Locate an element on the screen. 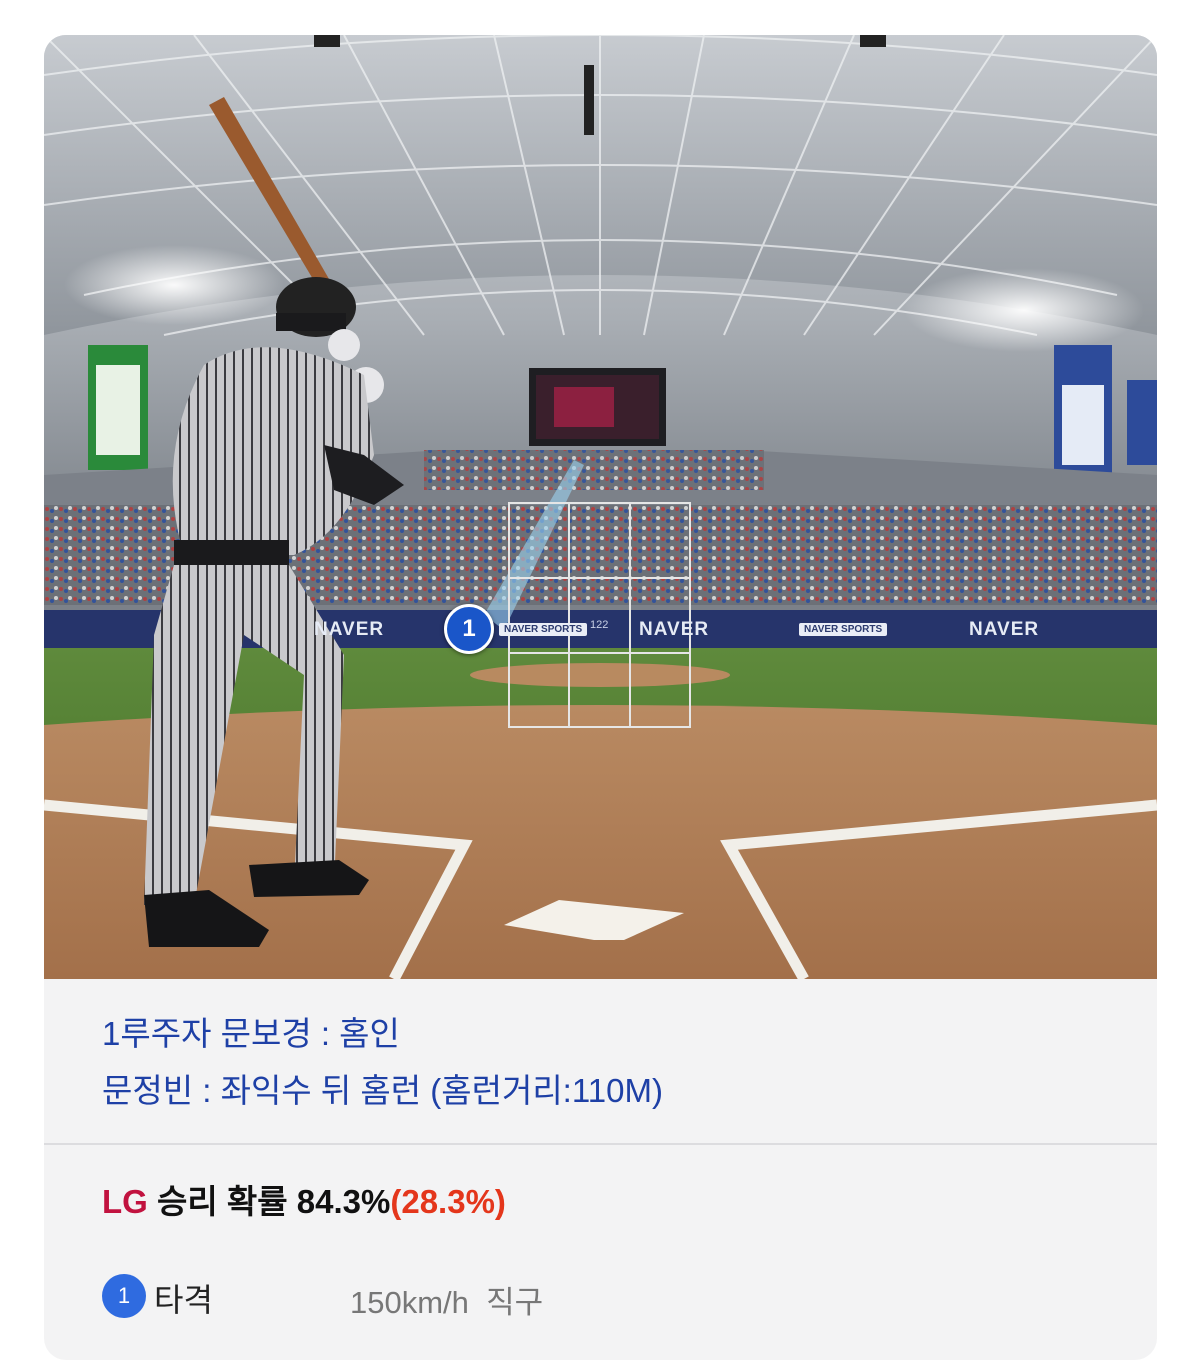 This screenshot has width=1200, height=1369. banner-naver-2: NAVER is located at coordinates (674, 629).